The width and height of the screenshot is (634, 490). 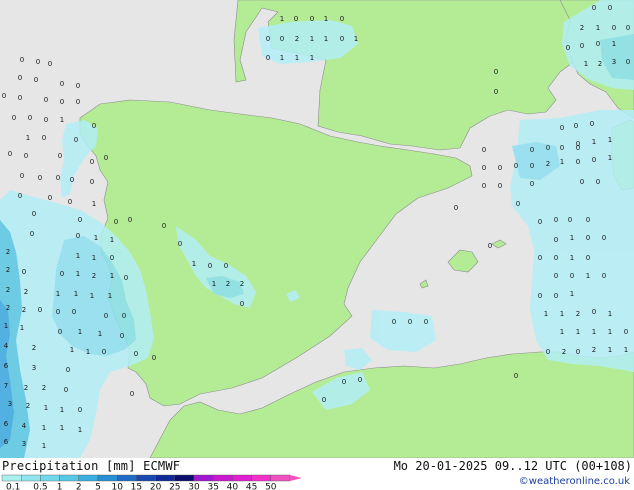 What do you see at coordinates (194, 486) in the screenshot?
I see `legend-tick-label: 30` at bounding box center [194, 486].